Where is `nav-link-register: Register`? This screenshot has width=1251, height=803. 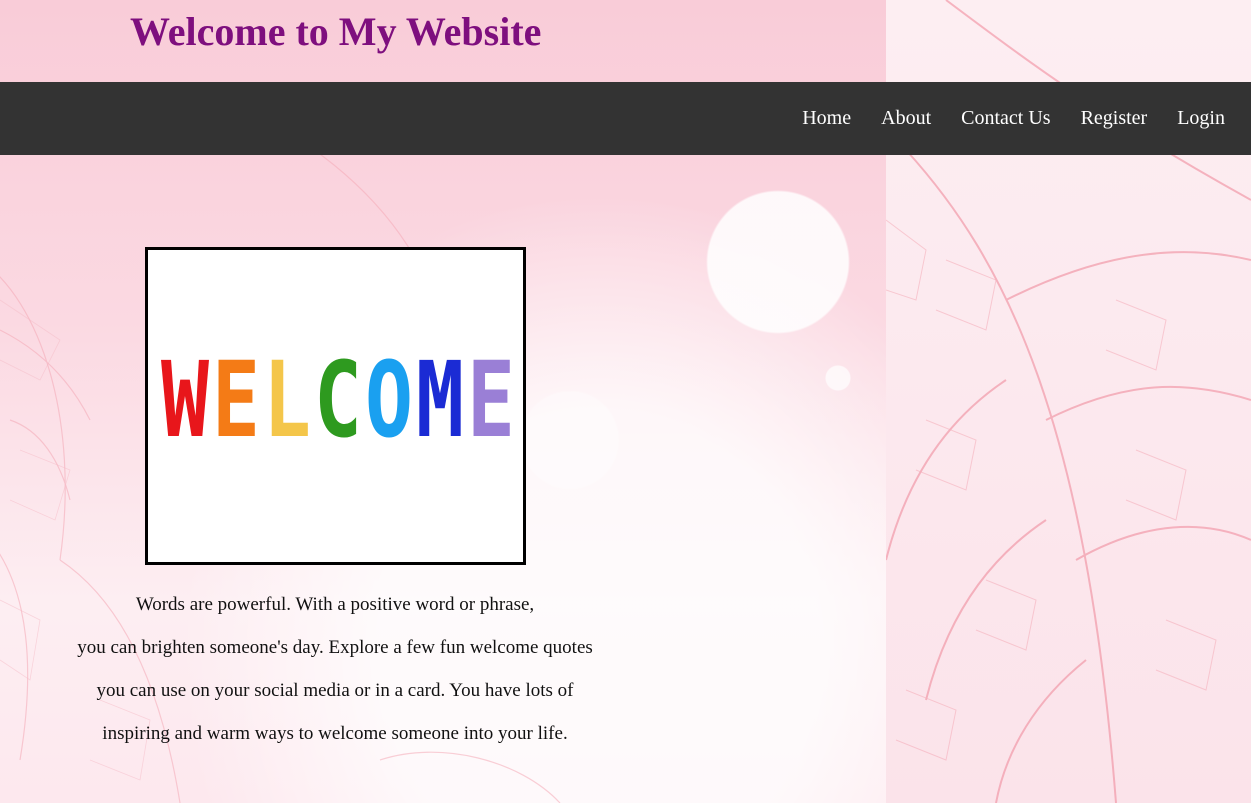 nav-link-register: Register is located at coordinates (1099, 118).